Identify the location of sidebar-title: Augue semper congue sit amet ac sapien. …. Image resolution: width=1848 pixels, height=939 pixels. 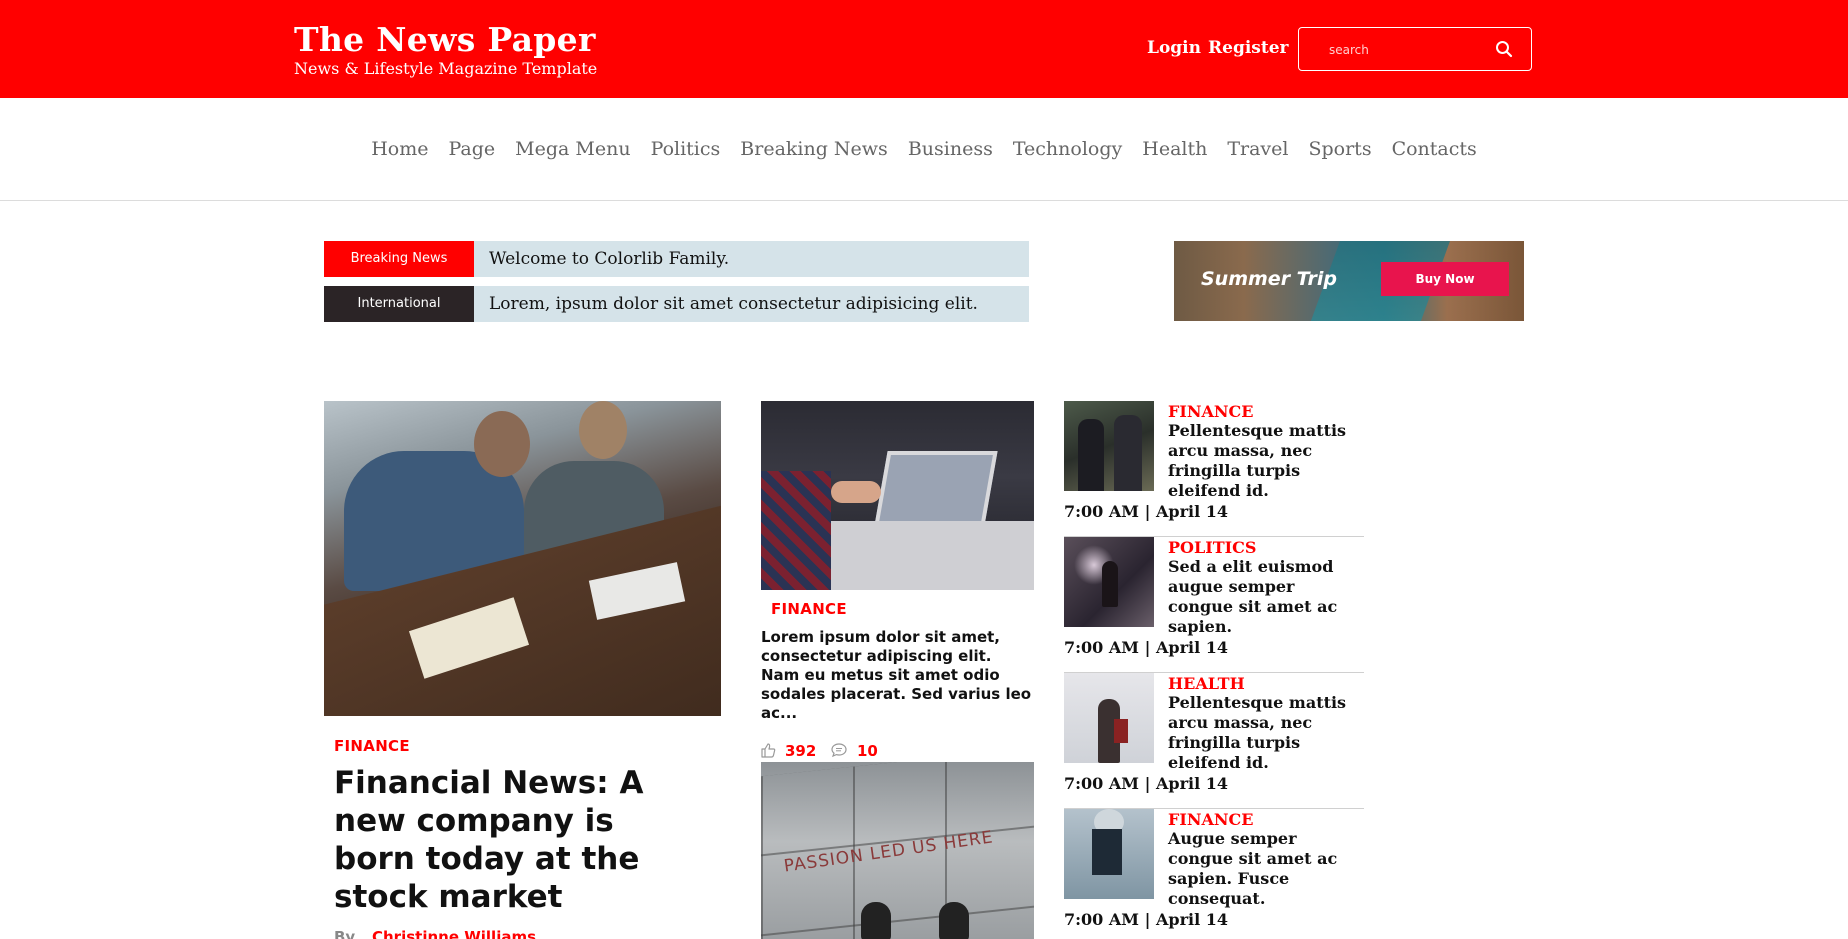
(1263, 869).